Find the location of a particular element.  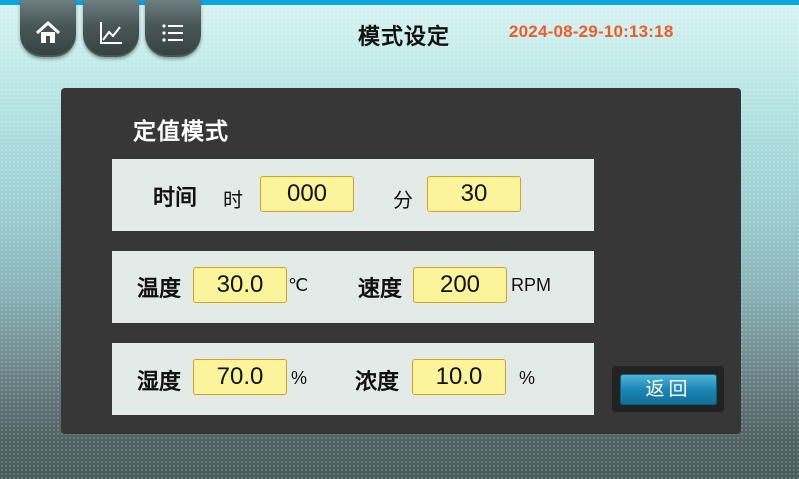

back-button: 返回 is located at coordinates (668, 389).